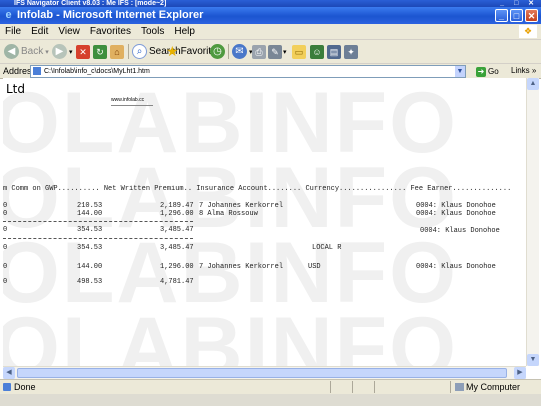  I want to click on horizontal-scrollbar: ◀ ▶, so click(264, 372).